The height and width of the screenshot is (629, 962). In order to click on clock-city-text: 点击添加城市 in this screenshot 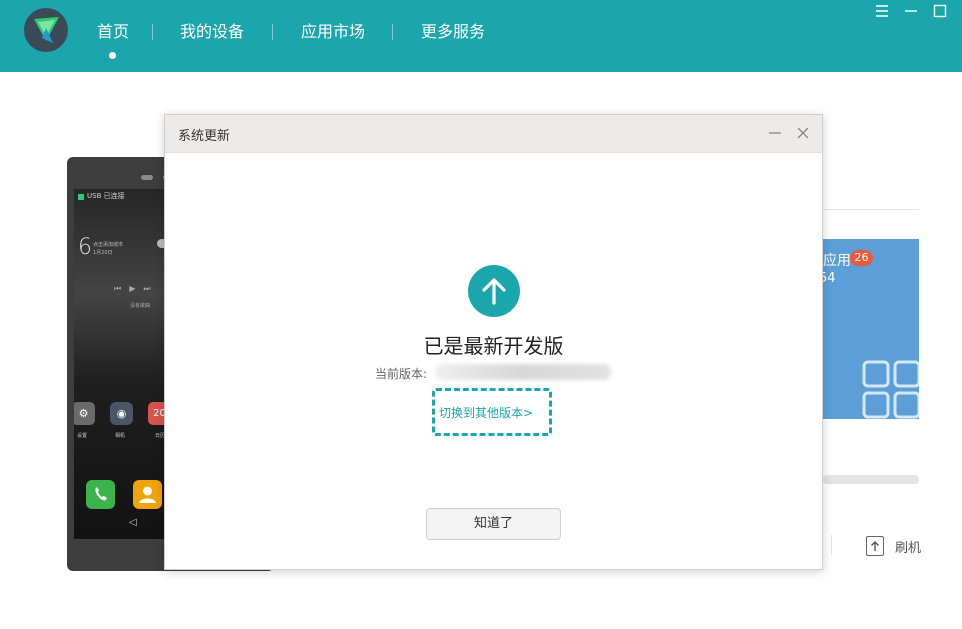, I will do `click(108, 245)`.